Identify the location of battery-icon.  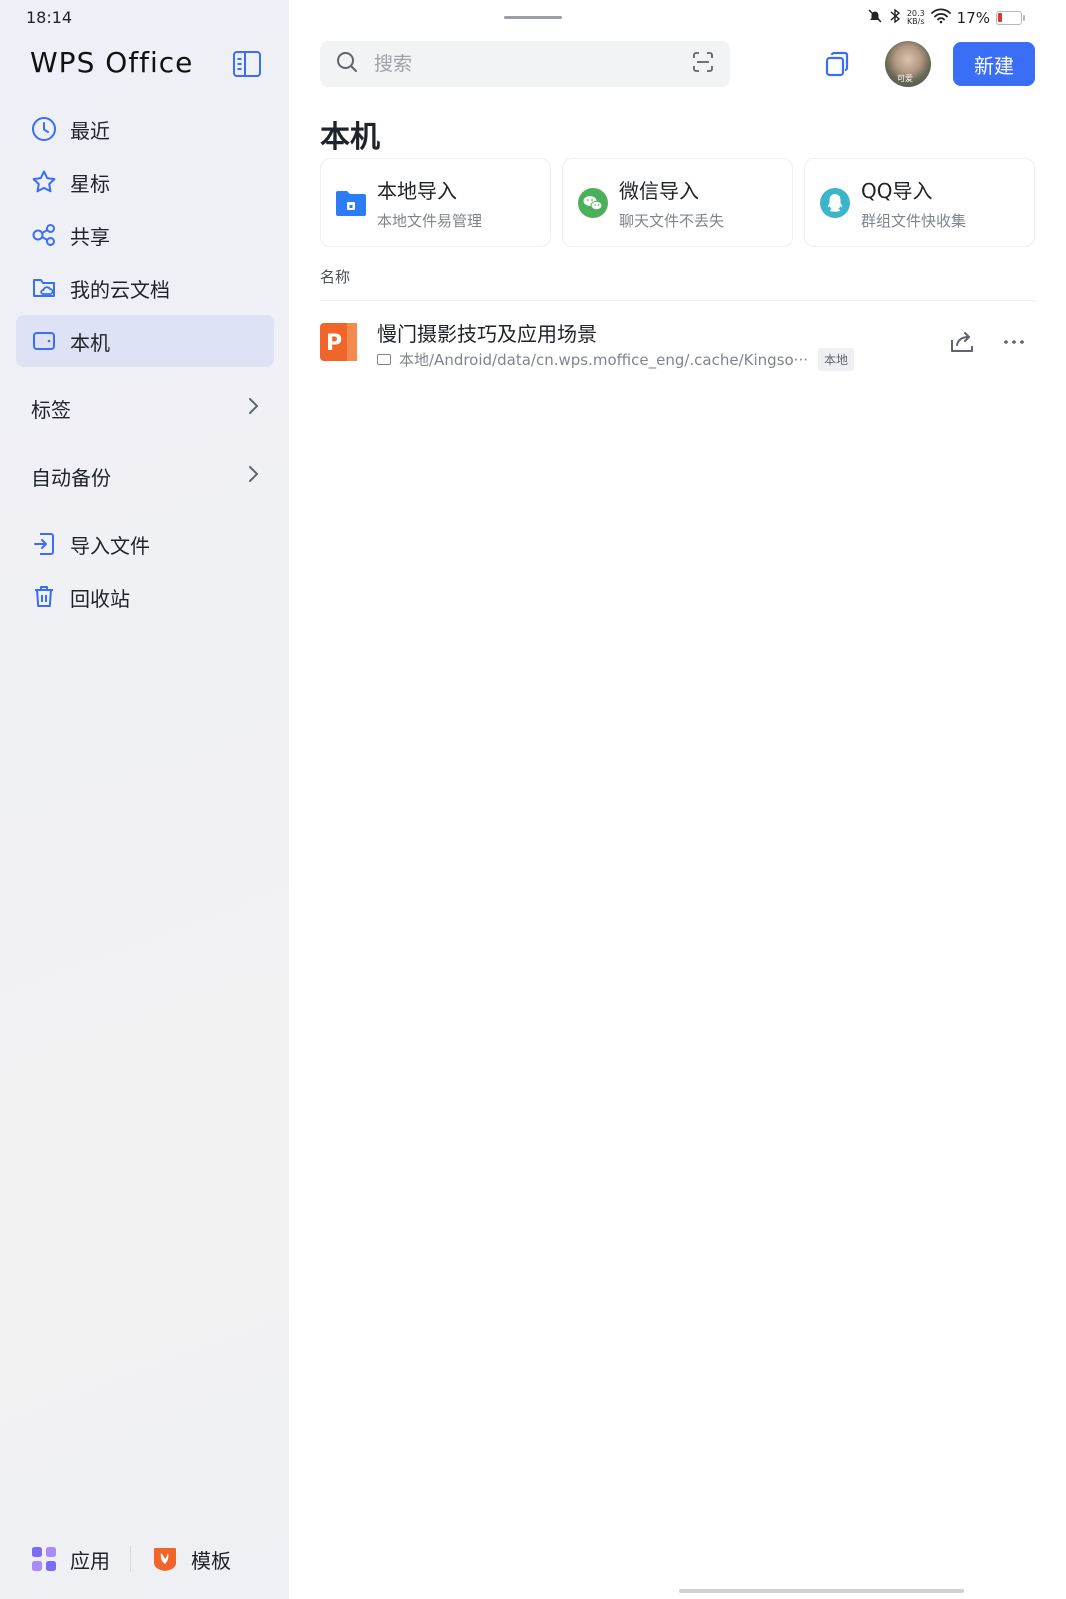
(1010, 18).